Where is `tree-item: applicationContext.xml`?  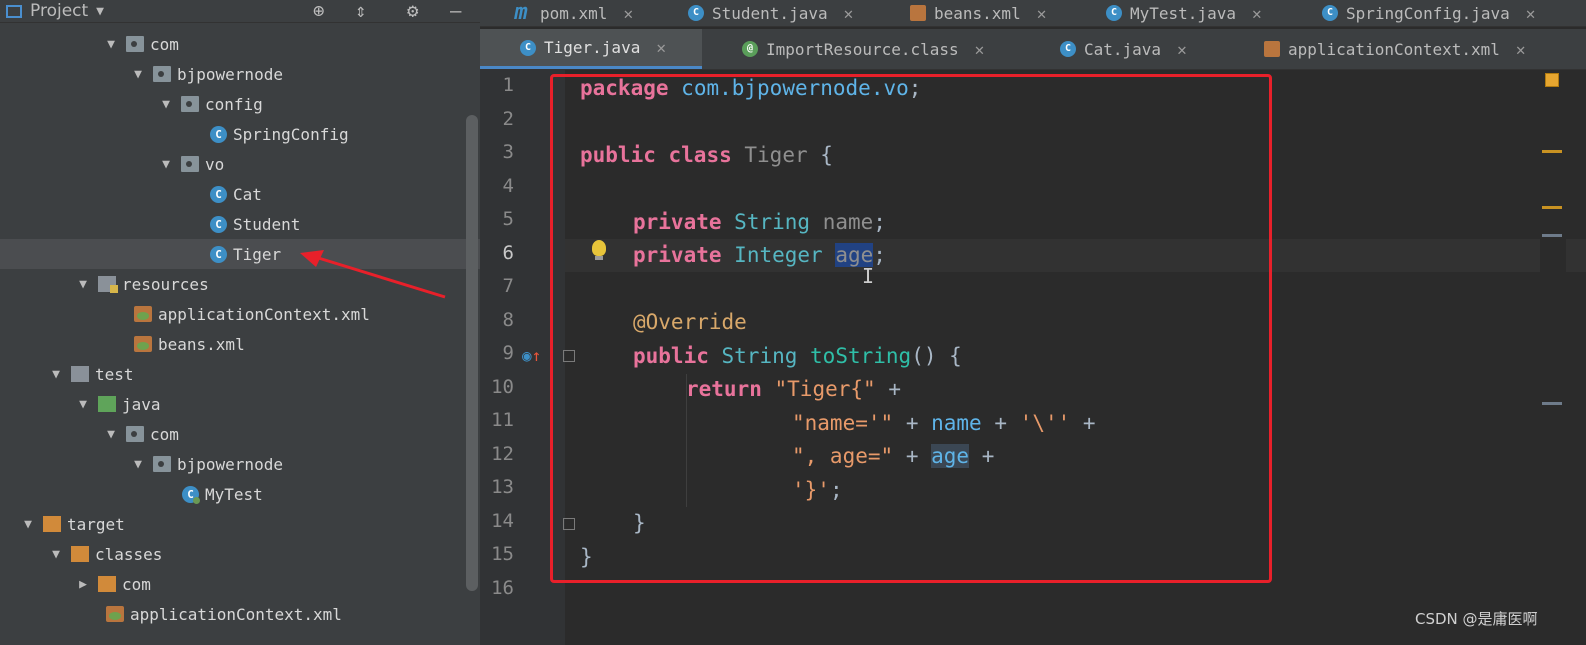 tree-item: applicationContext.xml is located at coordinates (240, 614).